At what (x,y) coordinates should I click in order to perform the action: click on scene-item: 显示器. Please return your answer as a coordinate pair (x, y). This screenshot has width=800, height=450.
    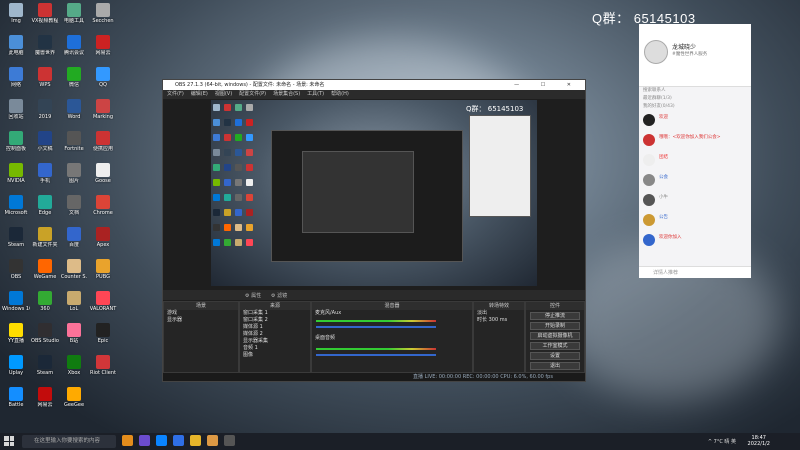
    Looking at the image, I should click on (201, 320).